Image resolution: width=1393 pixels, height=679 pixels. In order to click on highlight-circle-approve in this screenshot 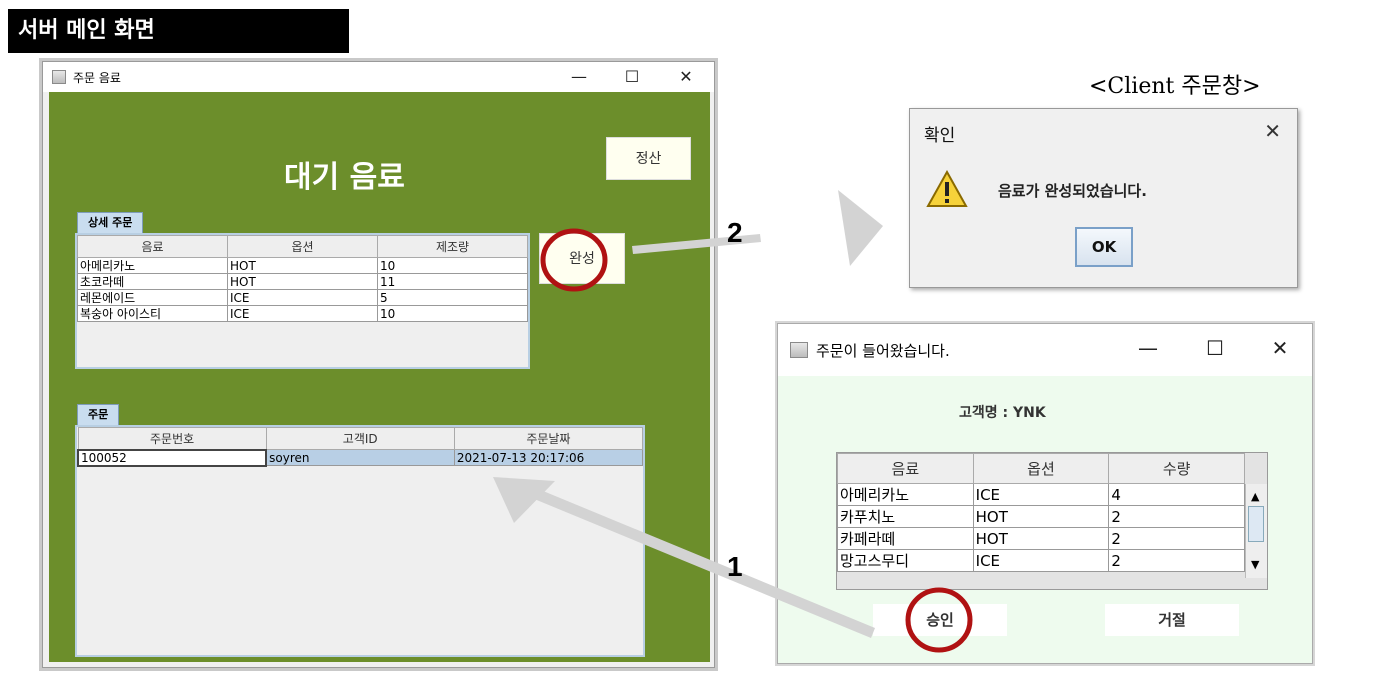, I will do `click(939, 620)`.